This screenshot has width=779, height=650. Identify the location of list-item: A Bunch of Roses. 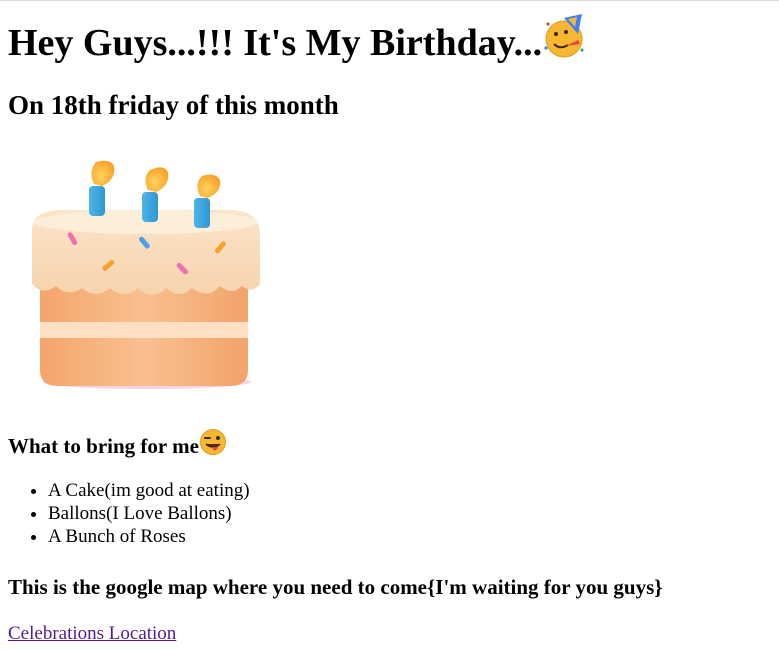
(149, 536).